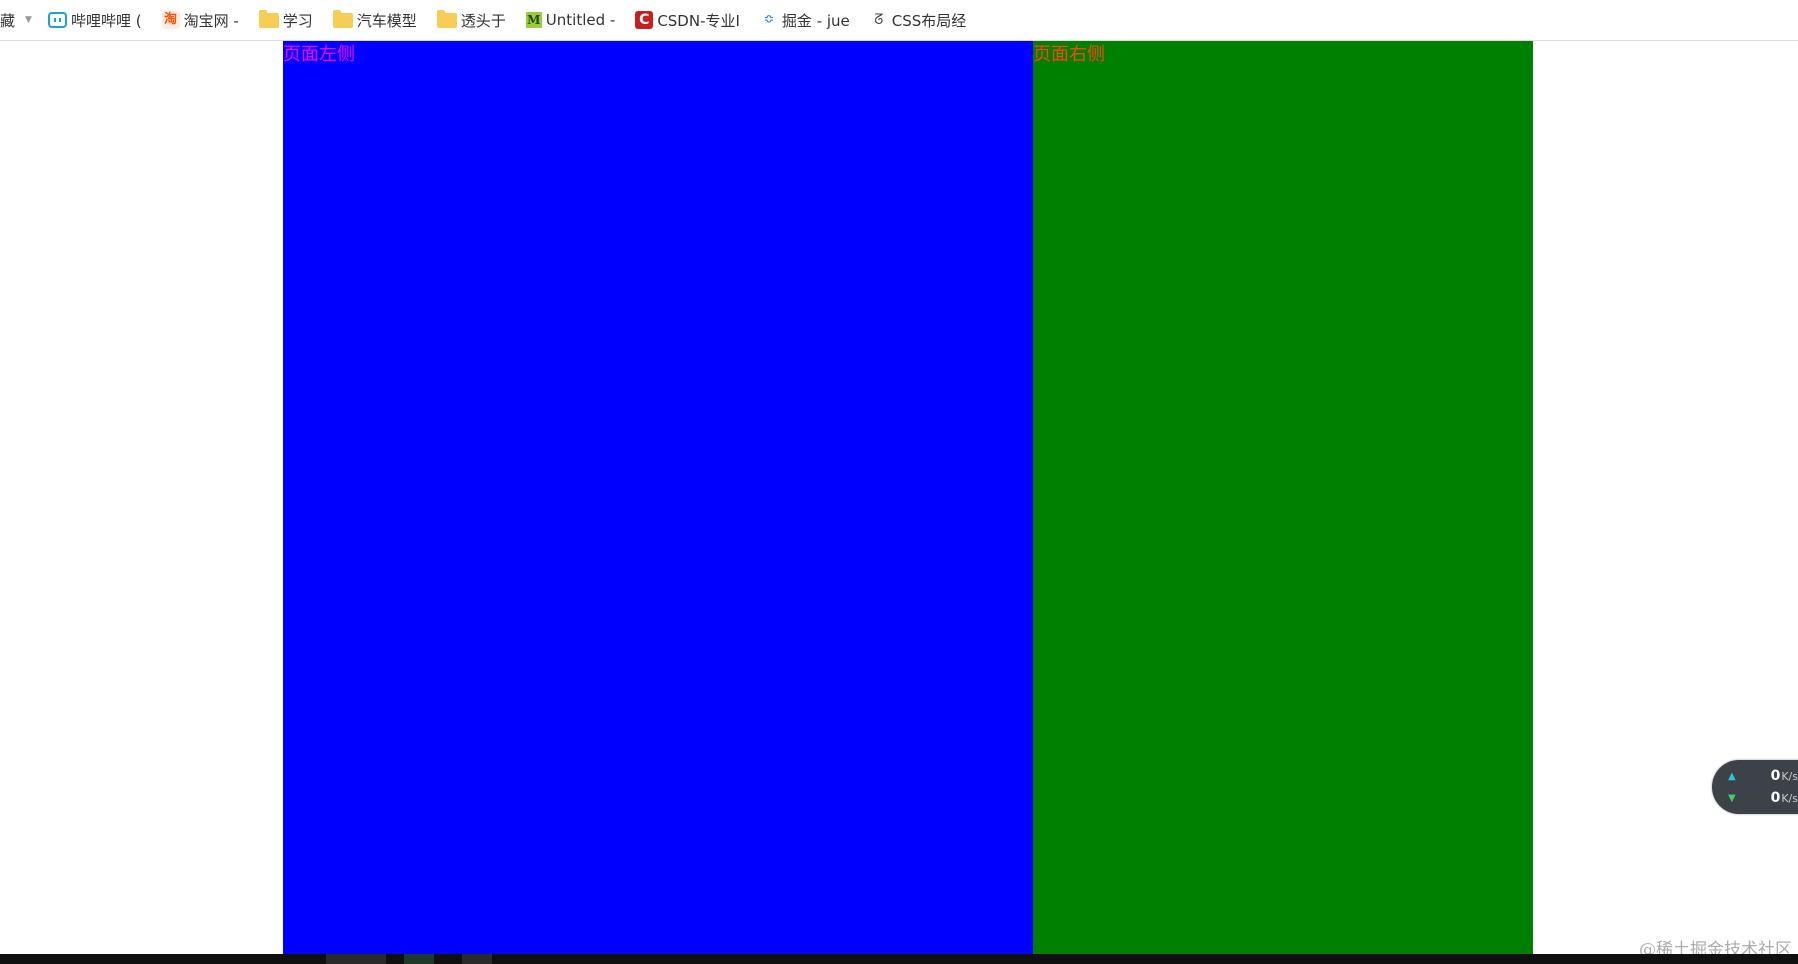  Describe the element at coordinates (297, 20) in the screenshot. I see `bookmark-label: 学习` at that location.